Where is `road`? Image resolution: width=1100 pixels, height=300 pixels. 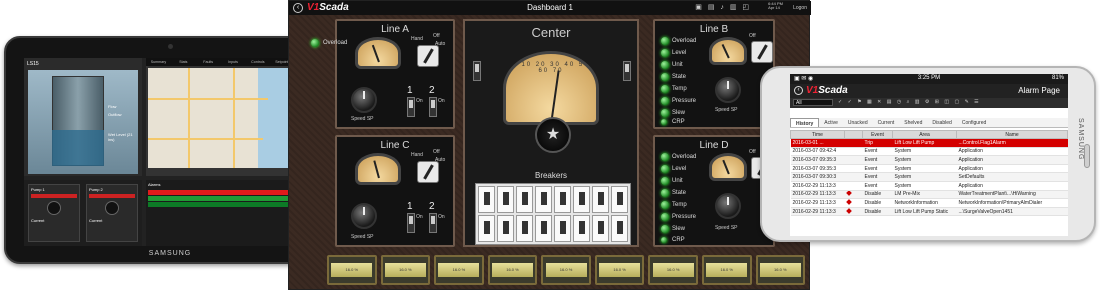
road is located at coordinates (234, 118).